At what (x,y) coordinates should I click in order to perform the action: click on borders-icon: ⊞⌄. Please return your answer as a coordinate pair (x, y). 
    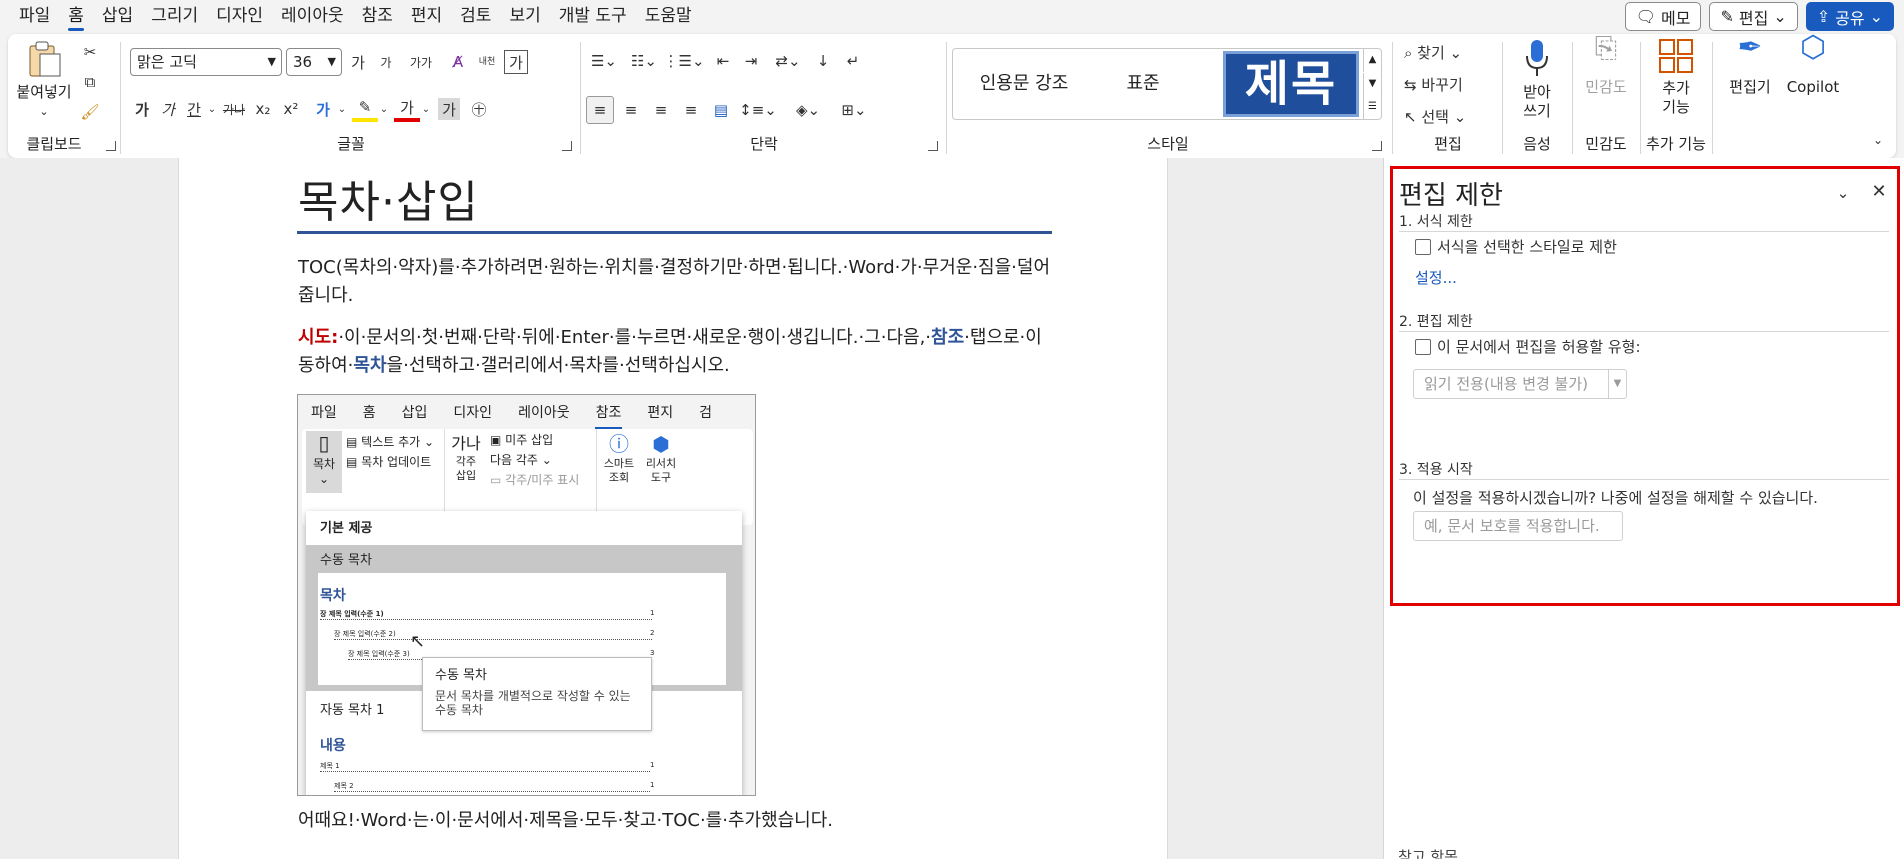
    Looking at the image, I should click on (854, 110).